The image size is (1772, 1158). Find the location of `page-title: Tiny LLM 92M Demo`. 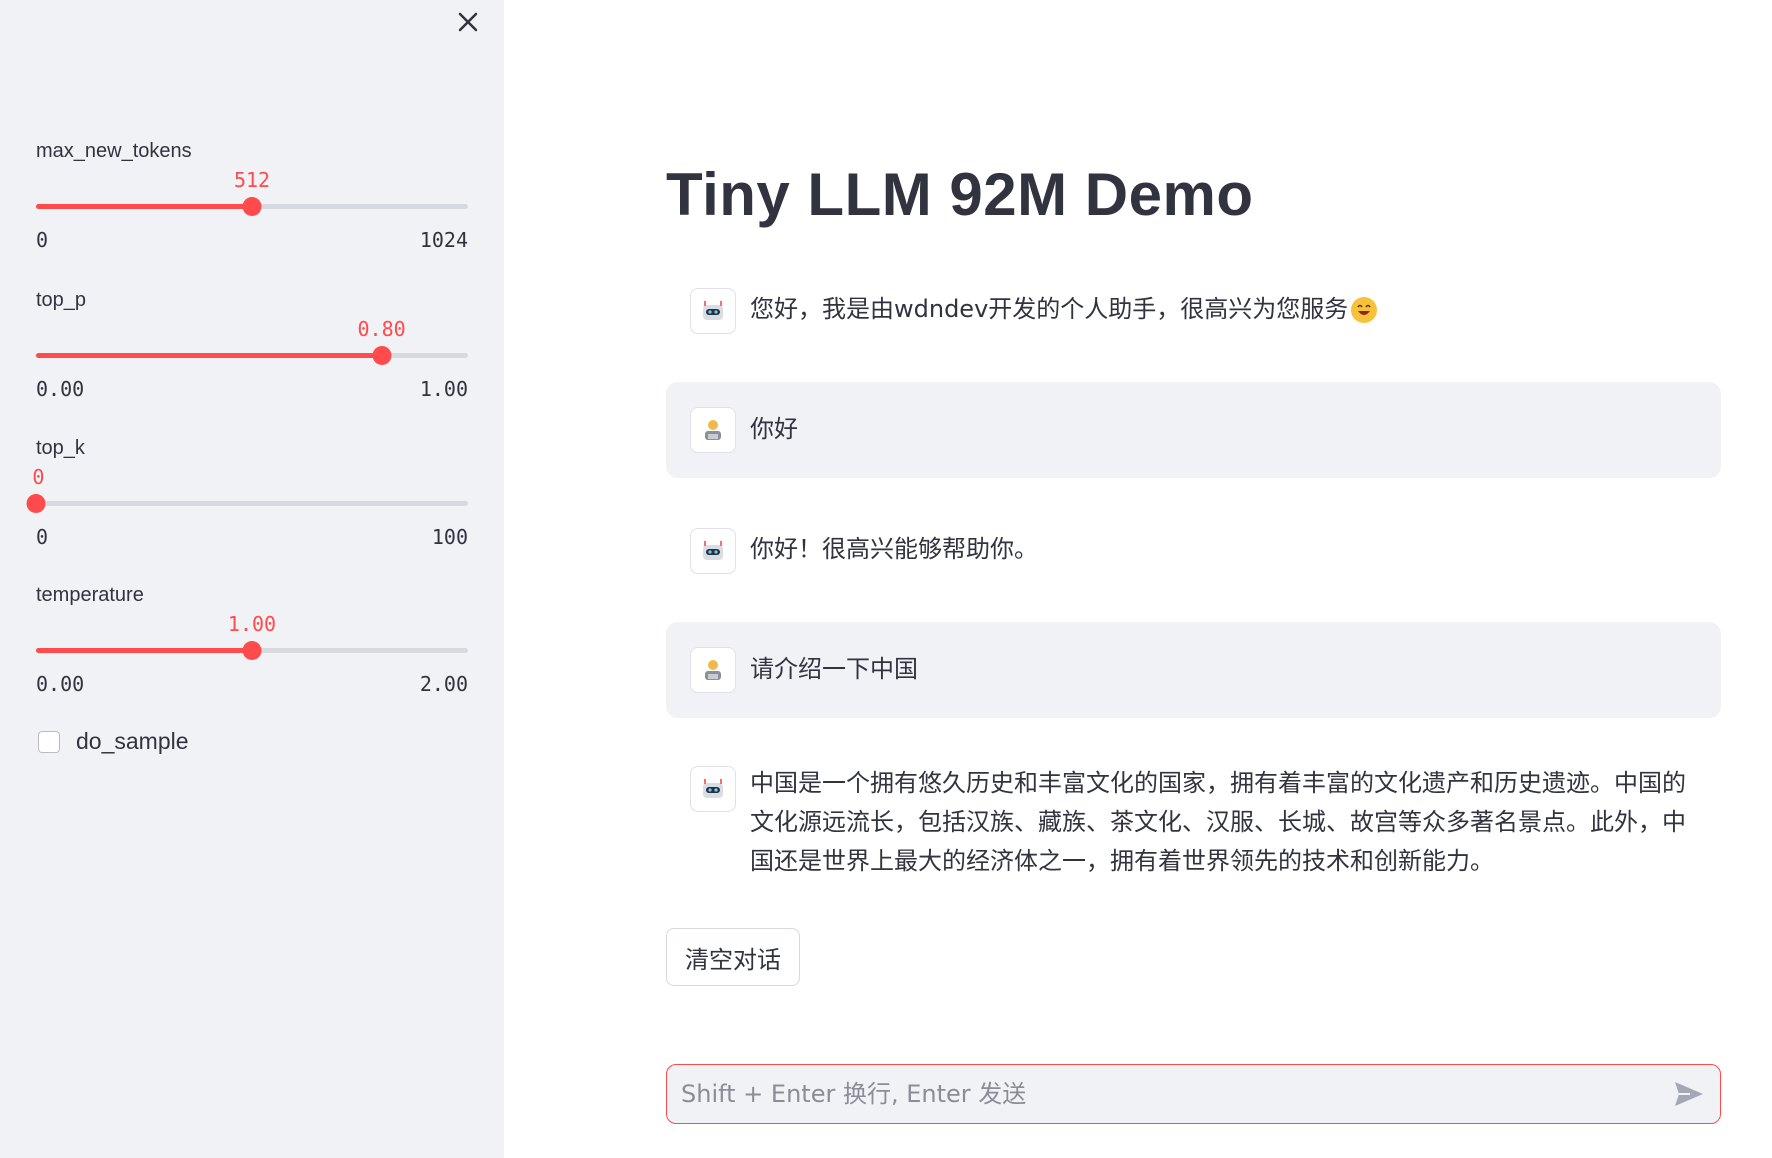

page-title: Tiny LLM 92M Demo is located at coordinates (960, 194).